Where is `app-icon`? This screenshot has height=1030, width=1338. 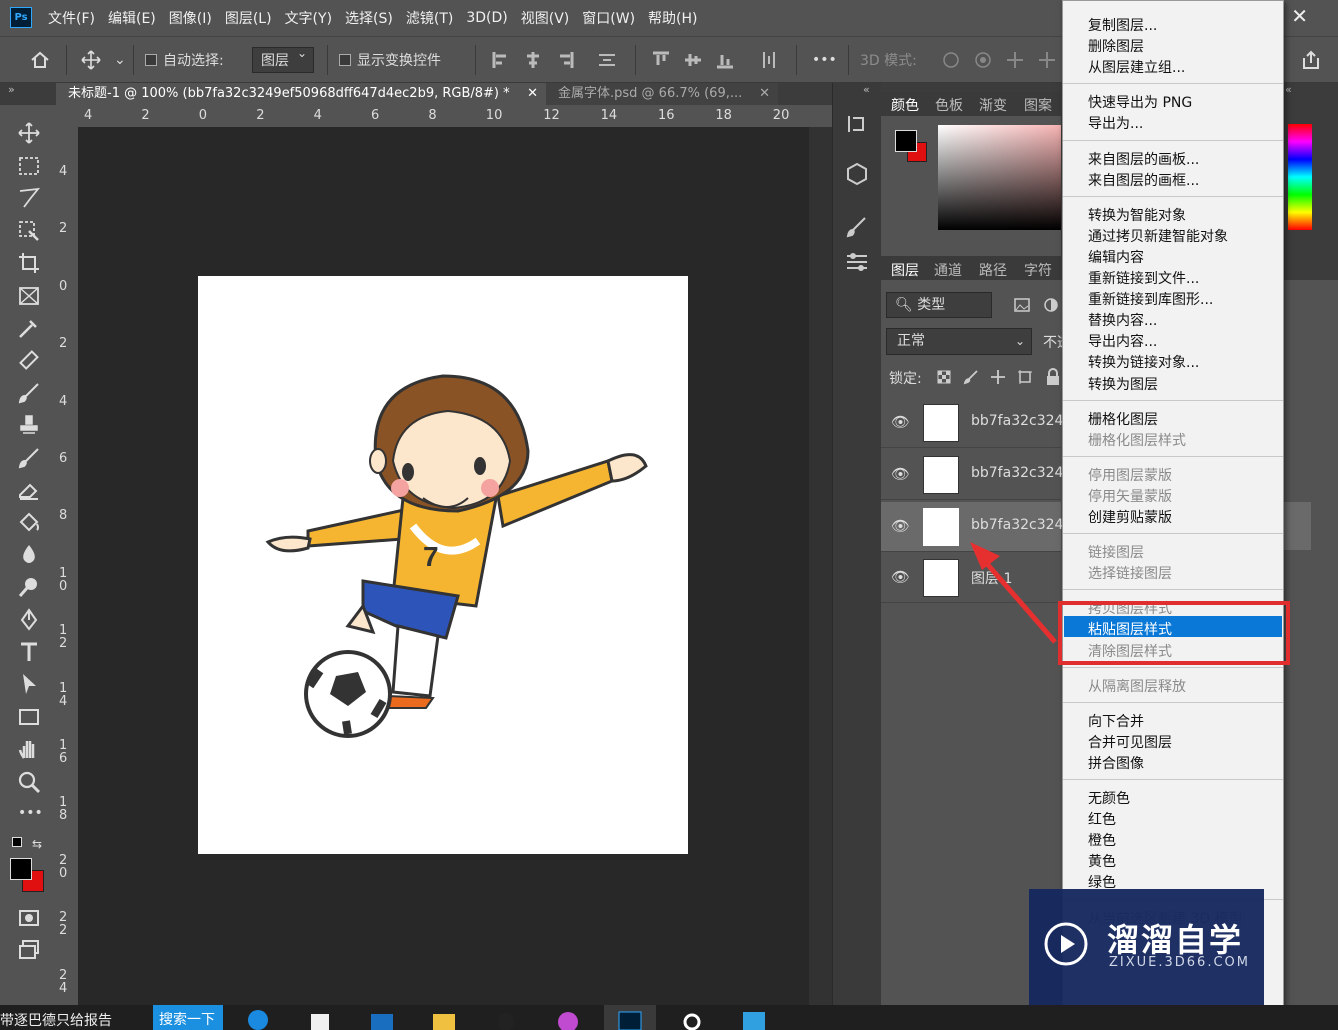
app-icon is located at coordinates (754, 1019).